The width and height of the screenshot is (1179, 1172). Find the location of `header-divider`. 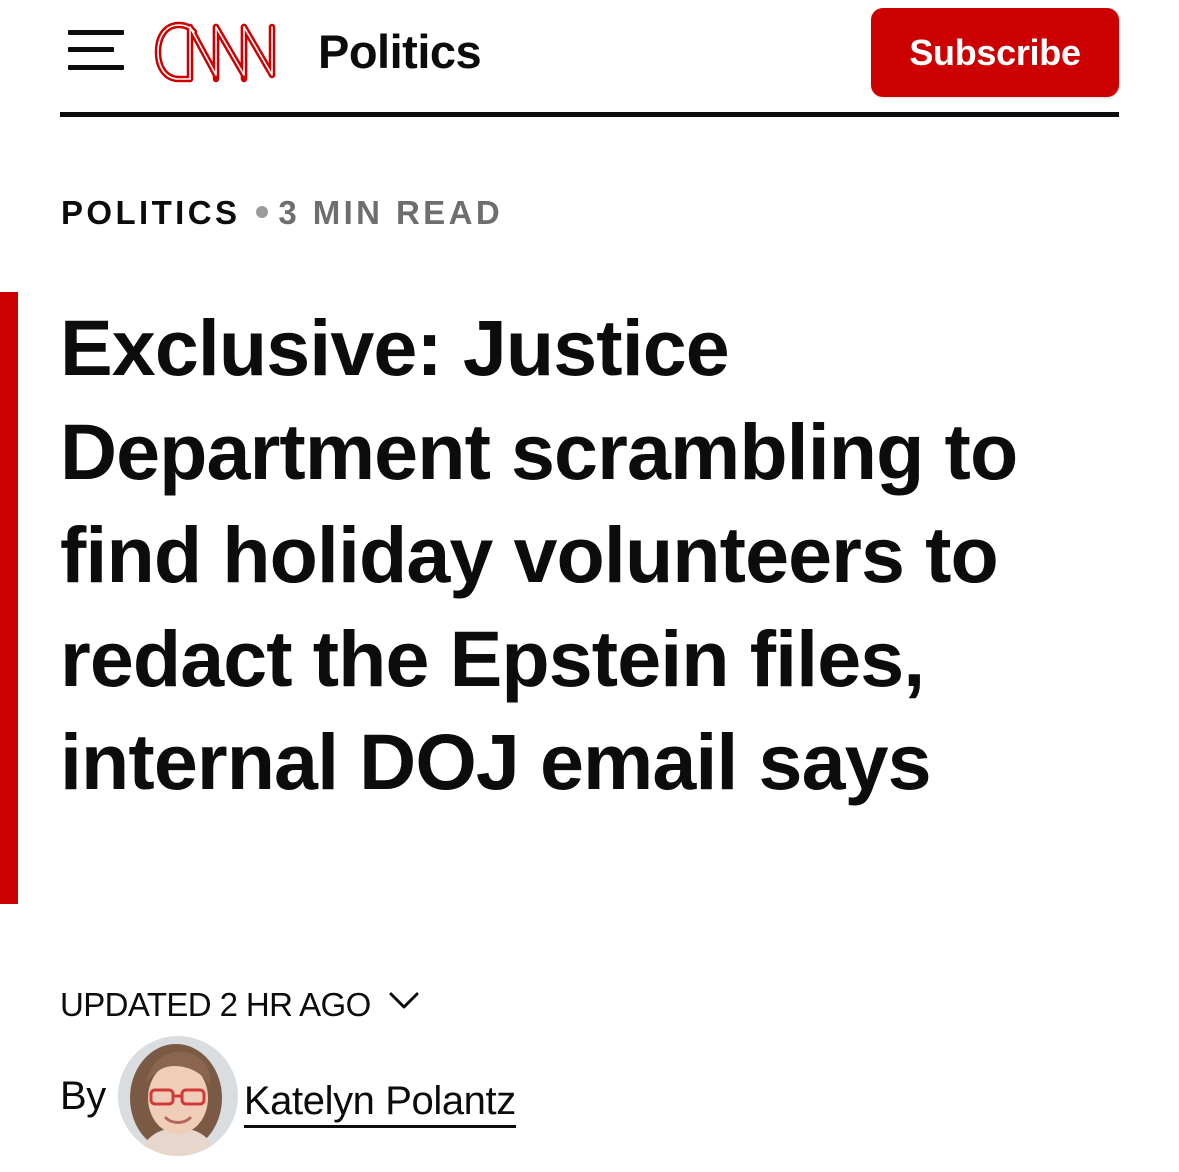

header-divider is located at coordinates (589, 114).